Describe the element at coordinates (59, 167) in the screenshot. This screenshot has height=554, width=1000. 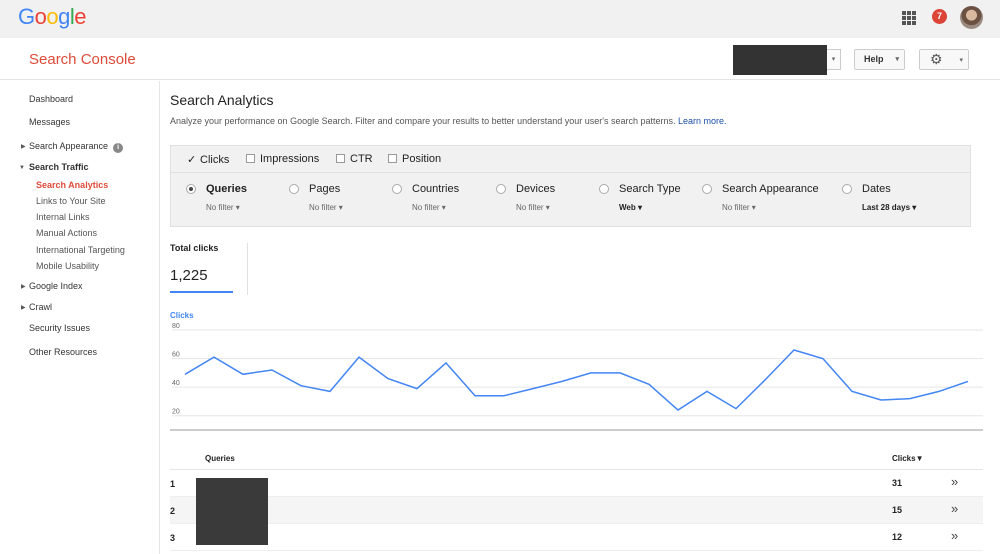
I see `sidebar-item-search-traffic: Search Traffic` at that location.